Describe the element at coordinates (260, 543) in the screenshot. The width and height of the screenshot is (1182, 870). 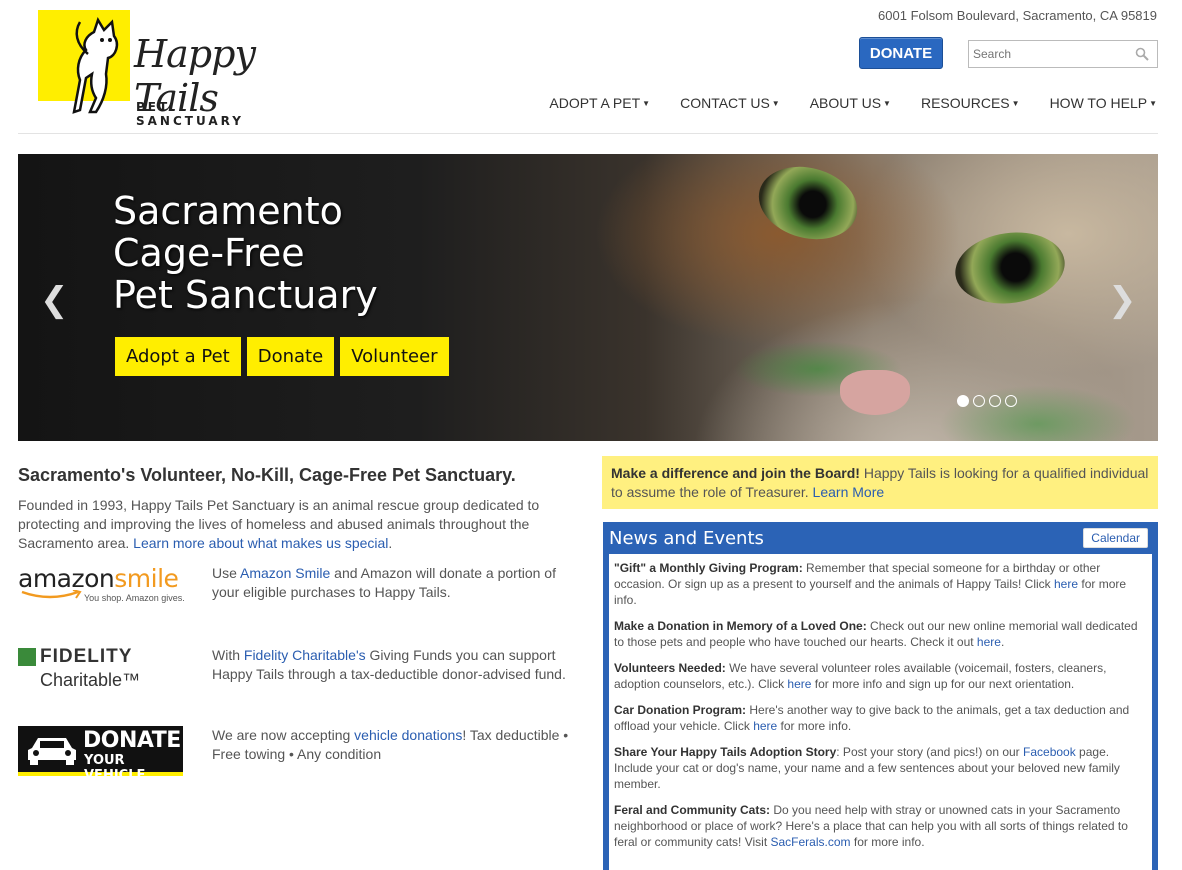
I see `learn-more-link: Learn more about what makes us special` at that location.